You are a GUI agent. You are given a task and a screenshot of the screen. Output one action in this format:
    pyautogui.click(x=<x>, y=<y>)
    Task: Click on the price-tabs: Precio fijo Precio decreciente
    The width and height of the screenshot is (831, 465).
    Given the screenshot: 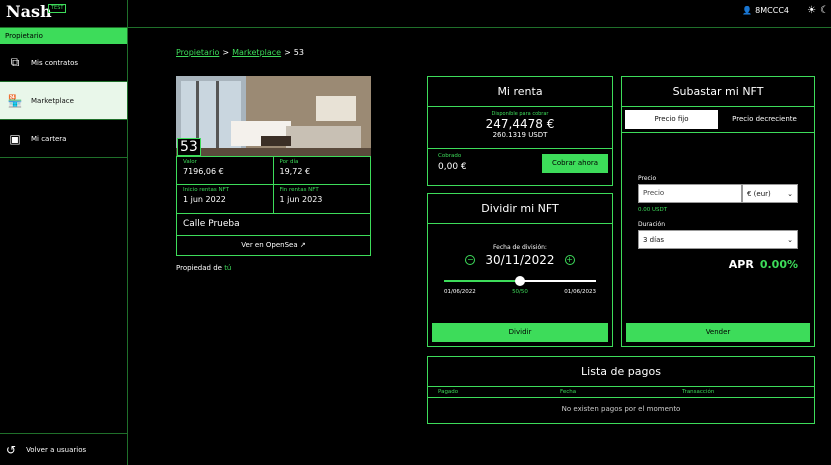 What is the action you would take?
    pyautogui.click(x=718, y=119)
    